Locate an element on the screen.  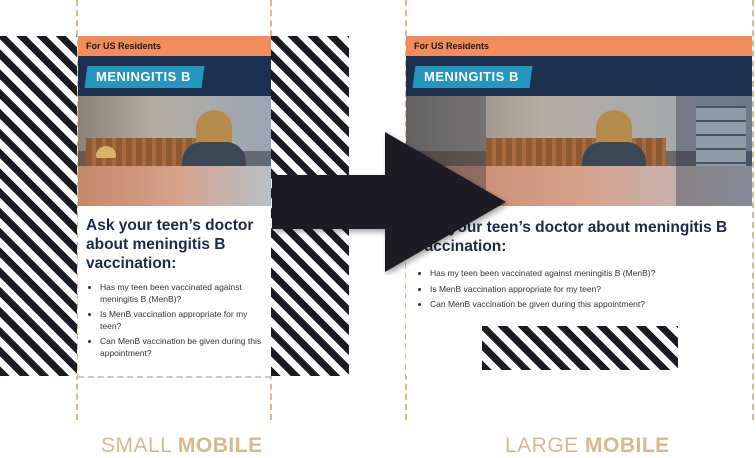
right-arrow-icon is located at coordinates (389, 202).